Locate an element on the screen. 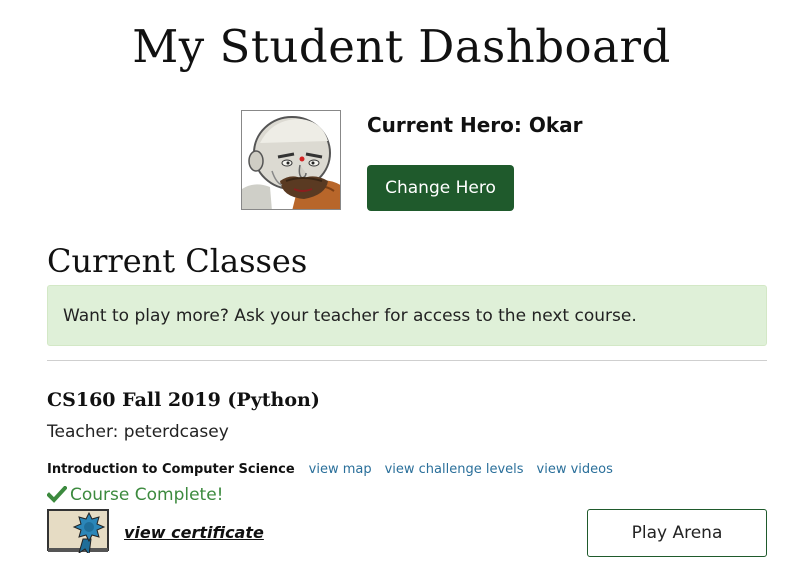 Image resolution: width=803 pixels, height=581 pixels. view-challenge-levels-link: view challenge levels is located at coordinates (454, 469).